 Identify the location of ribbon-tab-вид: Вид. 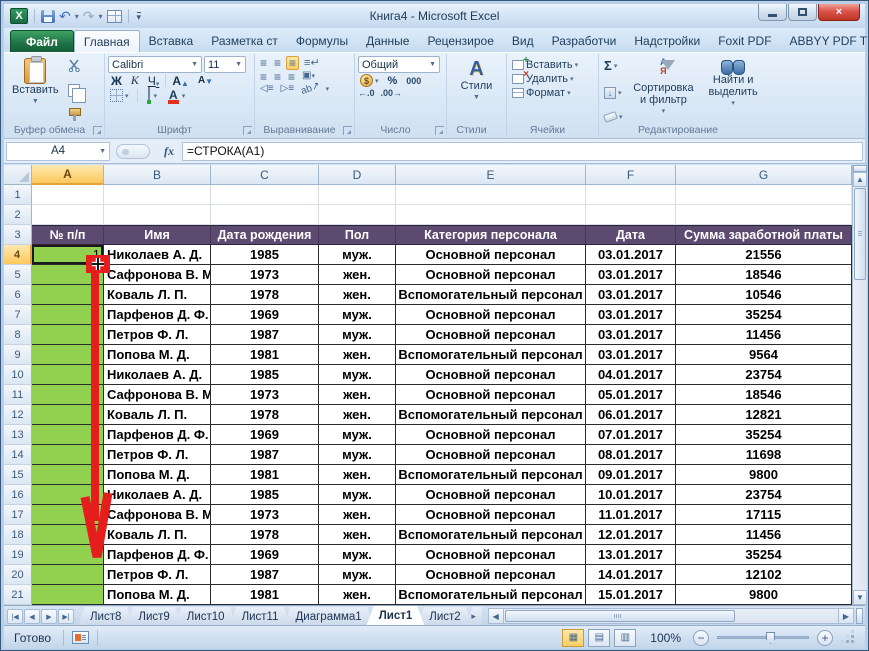
(523, 41).